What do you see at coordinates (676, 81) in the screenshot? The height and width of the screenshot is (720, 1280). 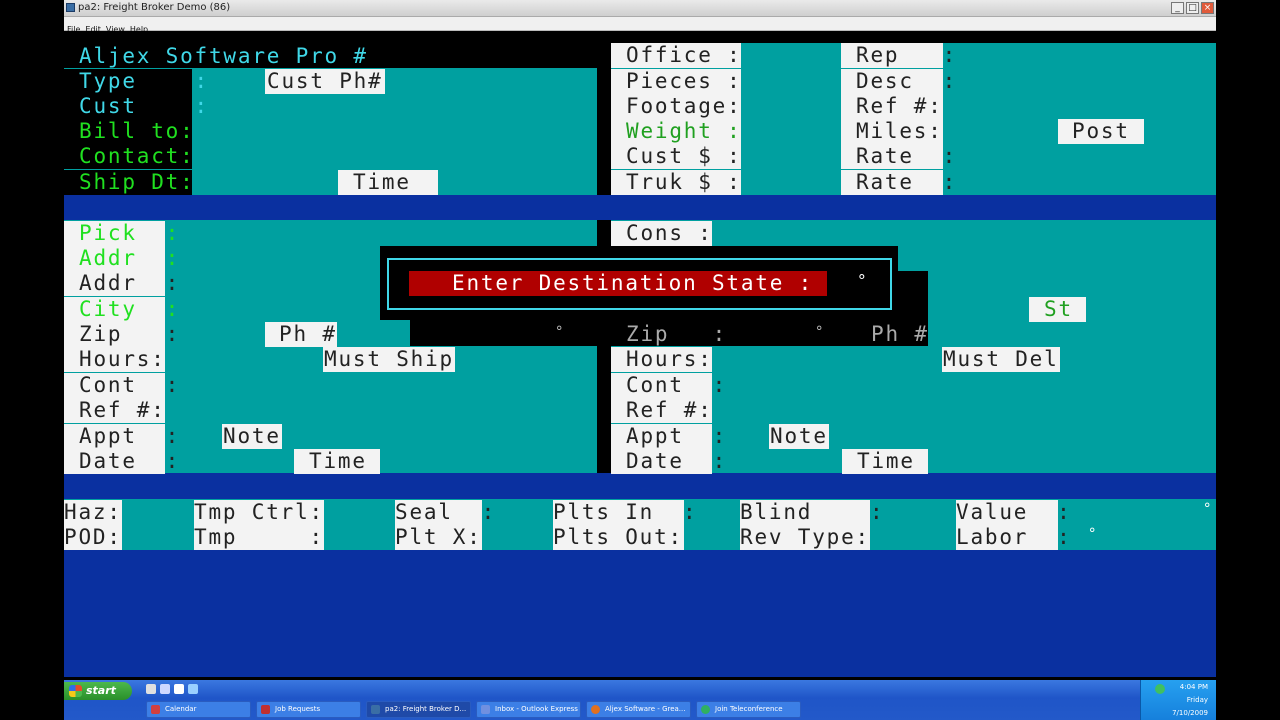 I see `pieces-label: Pieces :` at bounding box center [676, 81].